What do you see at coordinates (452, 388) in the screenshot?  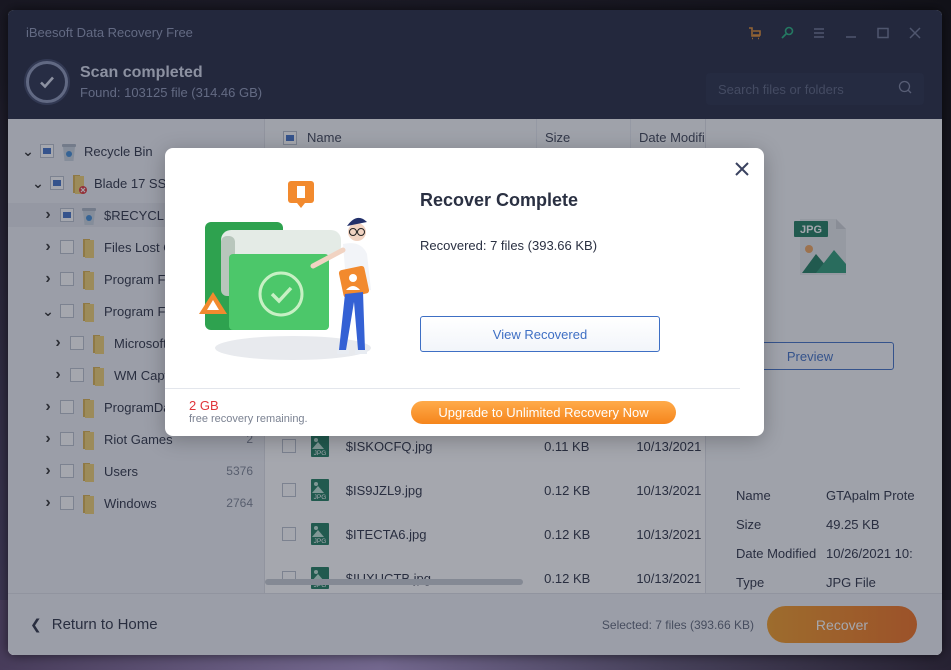 I see `dialog-divider` at bounding box center [452, 388].